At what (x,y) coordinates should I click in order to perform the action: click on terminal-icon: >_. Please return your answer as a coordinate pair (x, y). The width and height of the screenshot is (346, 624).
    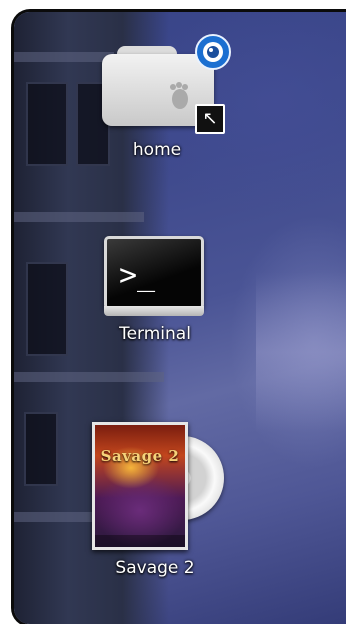
    Looking at the image, I should click on (155, 276).